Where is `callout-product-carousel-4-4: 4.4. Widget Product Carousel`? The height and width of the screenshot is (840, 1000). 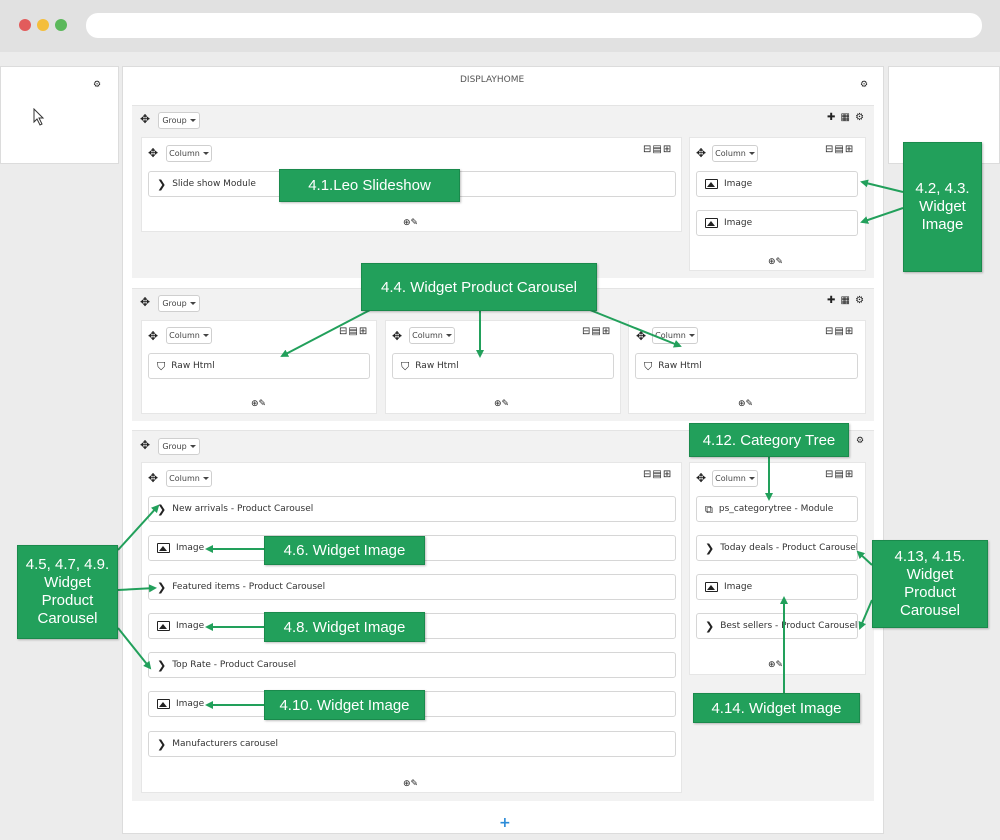
callout-product-carousel-4-4: 4.4. Widget Product Carousel is located at coordinates (479, 287).